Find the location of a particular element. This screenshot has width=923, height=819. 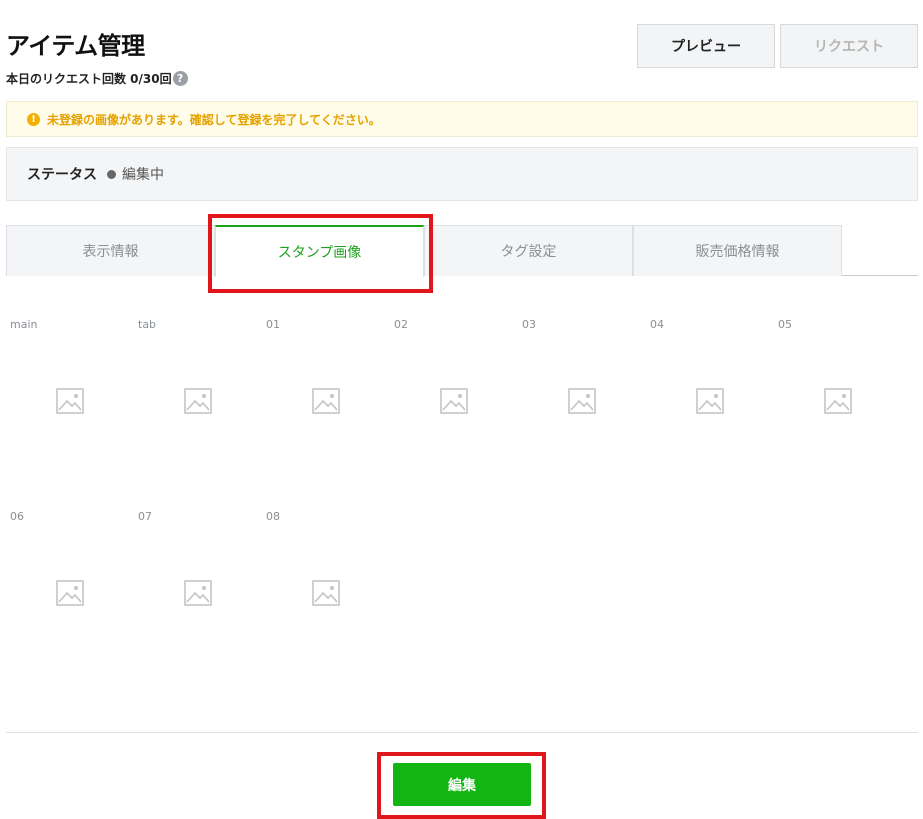

stamp-slot-03: 03 is located at coordinates (582, 414).